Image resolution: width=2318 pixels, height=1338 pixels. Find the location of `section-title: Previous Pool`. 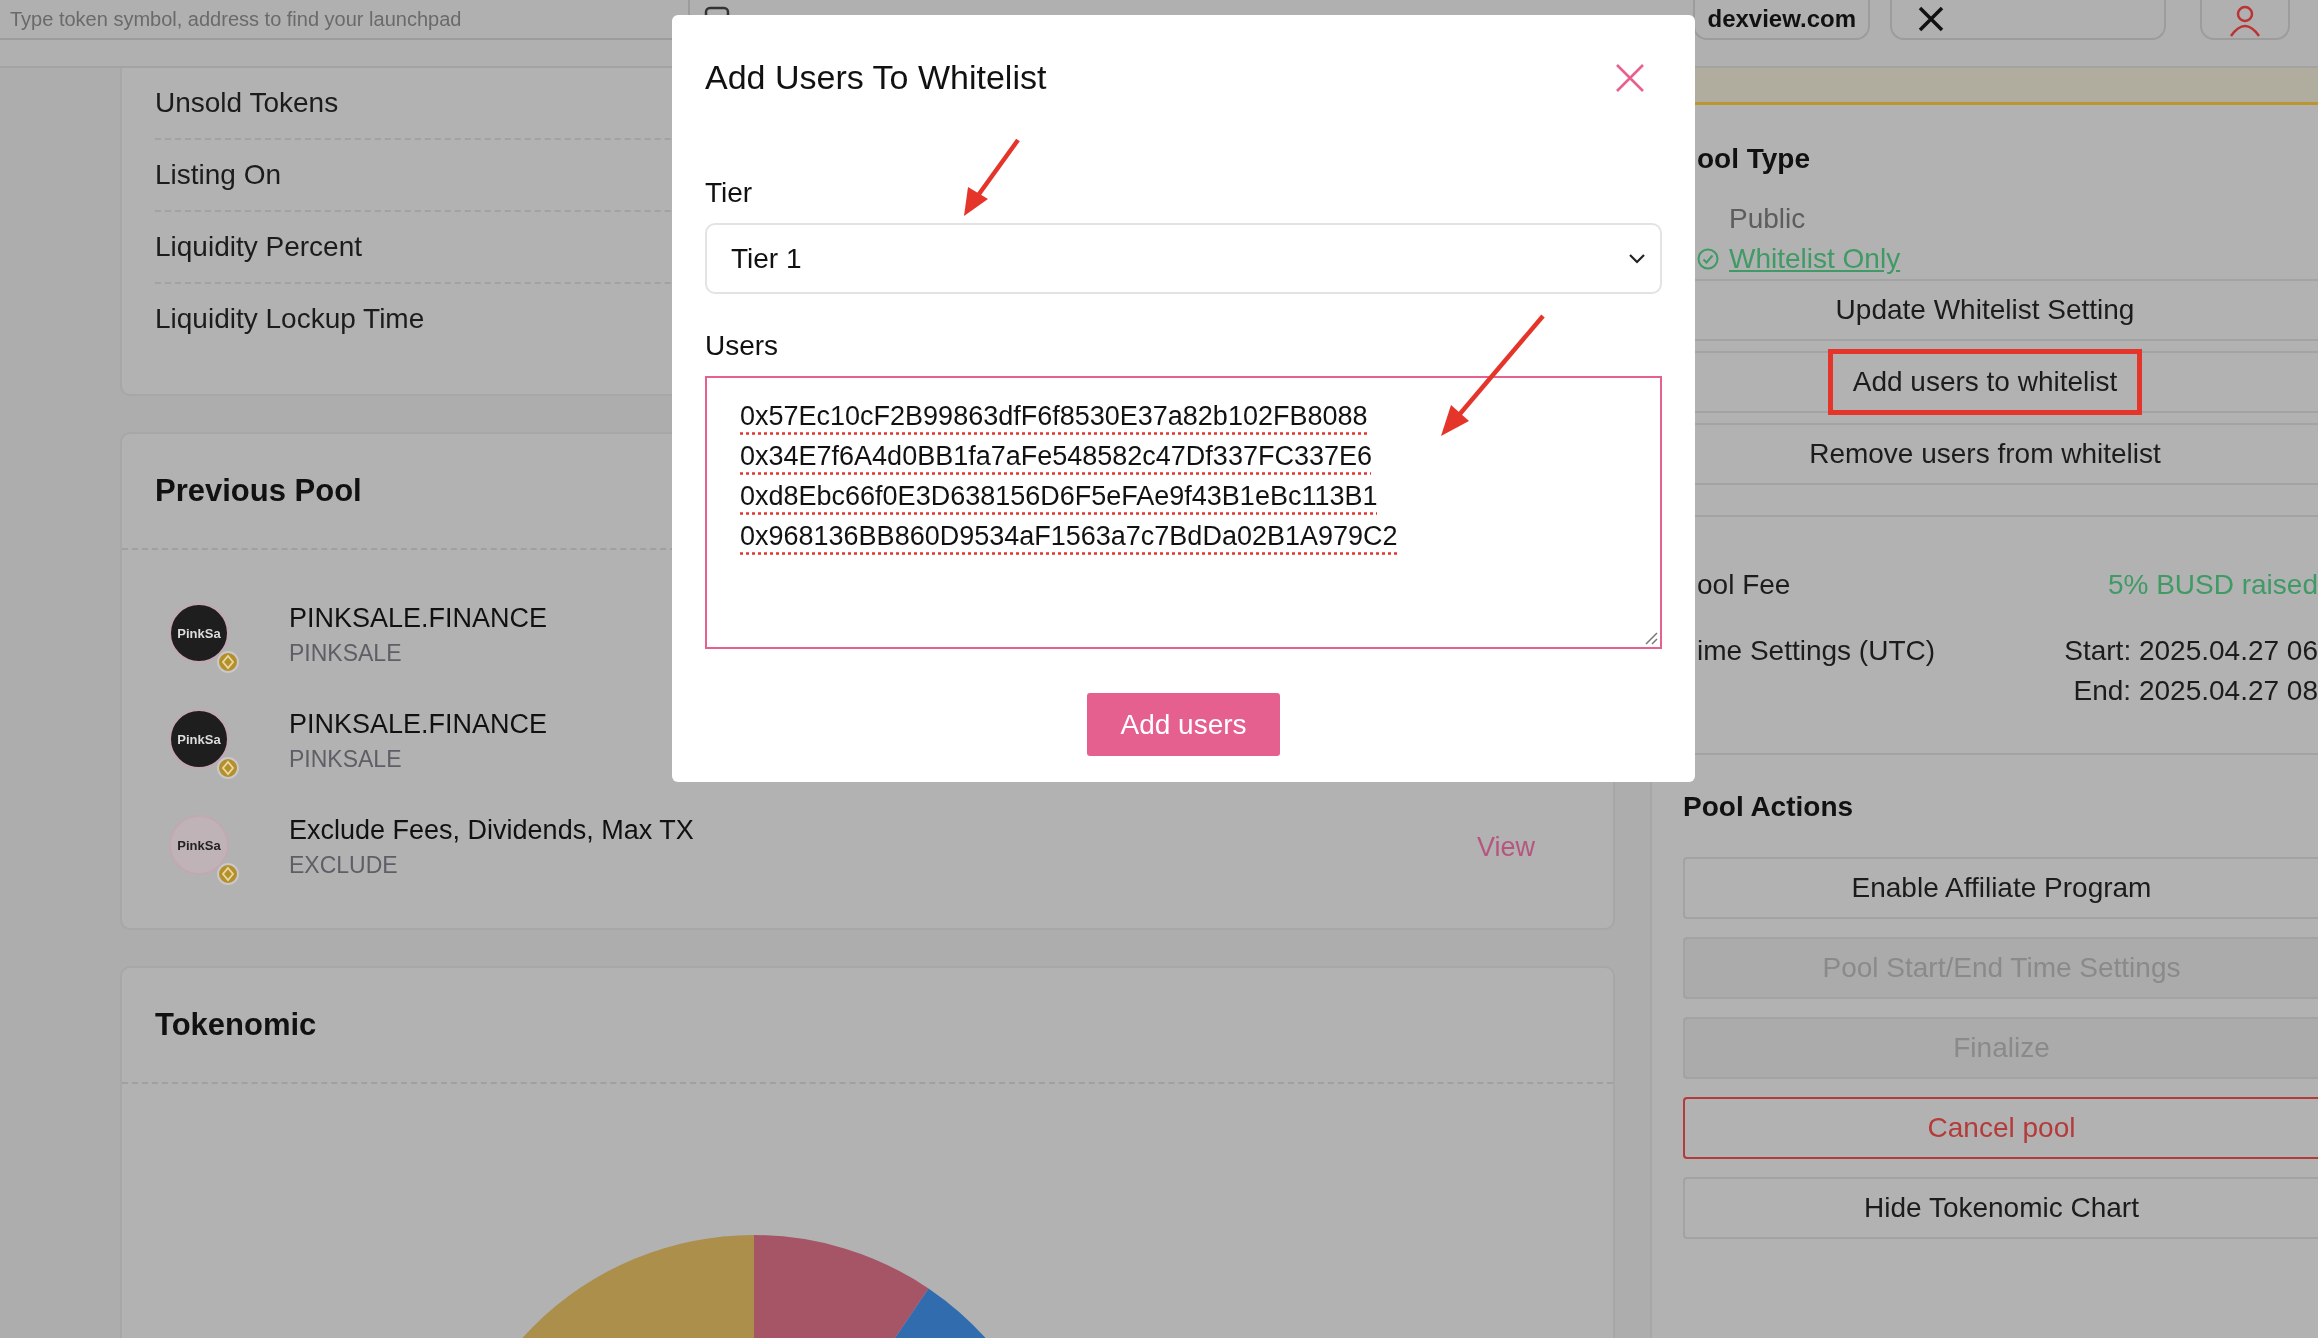

section-title: Previous Pool is located at coordinates (258, 491).